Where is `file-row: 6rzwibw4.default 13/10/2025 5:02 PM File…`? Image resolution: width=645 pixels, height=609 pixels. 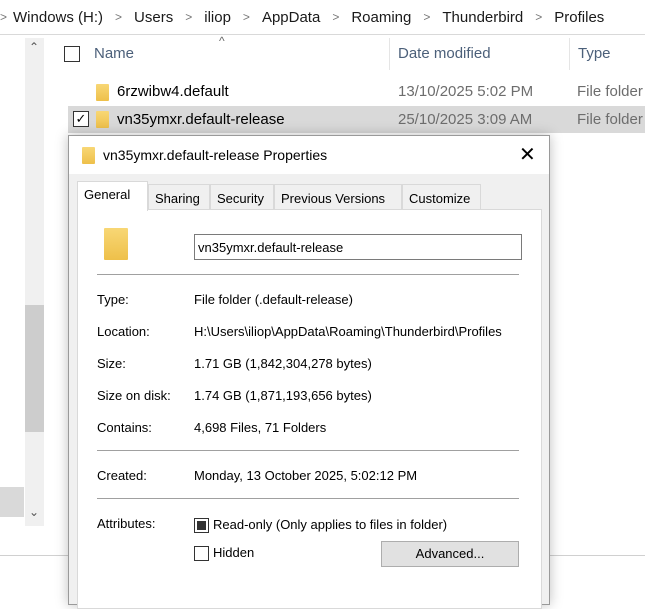
file-row: 6rzwibw4.default 13/10/2025 5:02 PM File… is located at coordinates (356, 92).